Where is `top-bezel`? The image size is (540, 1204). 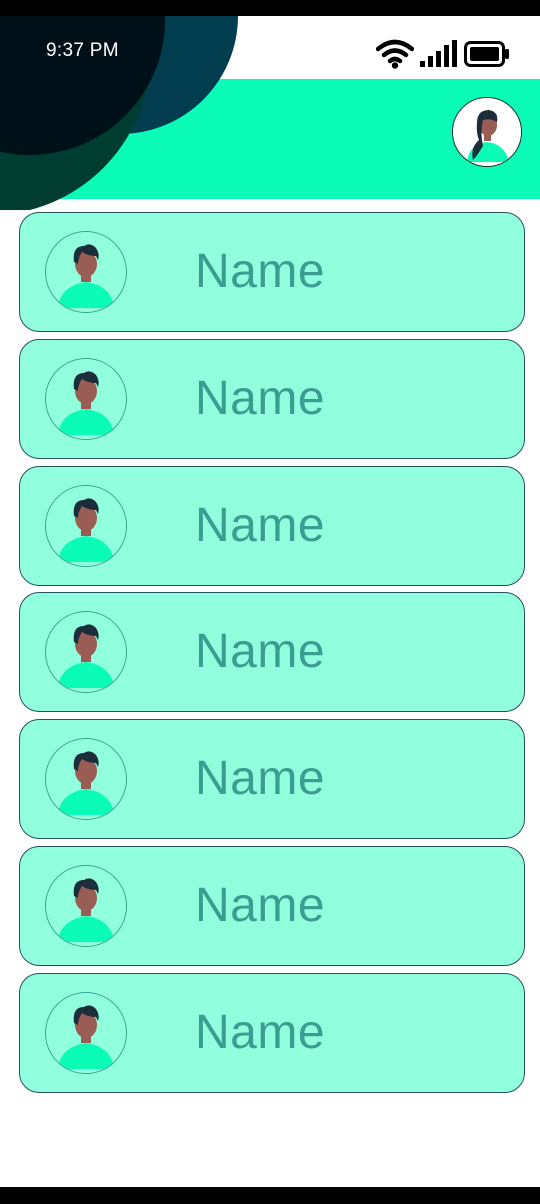
top-bezel is located at coordinates (270, 8).